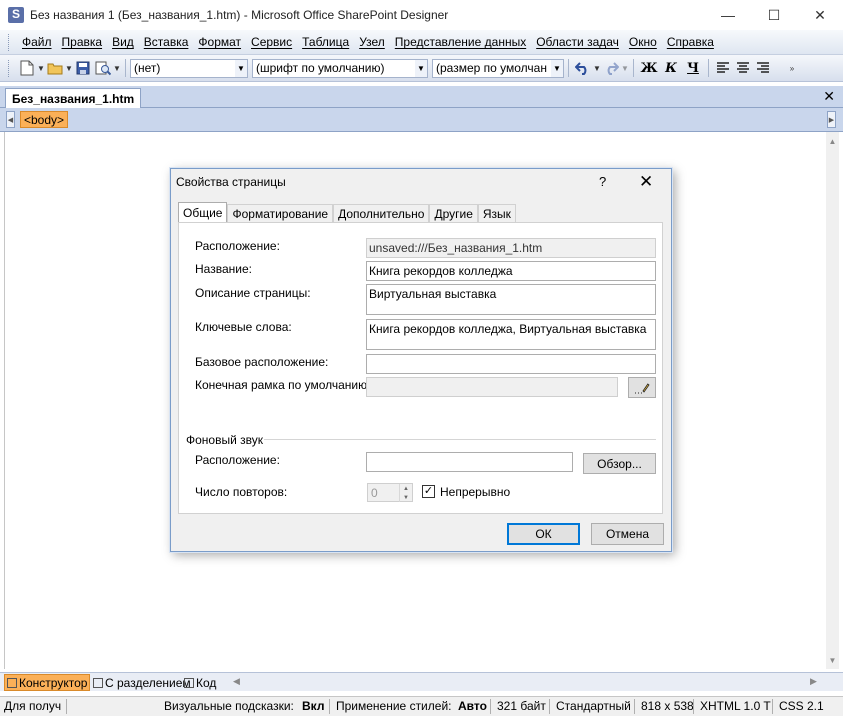 The height and width of the screenshot is (716, 843). Describe the element at coordinates (832, 400) in the screenshot. I see `vertical-scrollbar: ▲ ▼` at that location.